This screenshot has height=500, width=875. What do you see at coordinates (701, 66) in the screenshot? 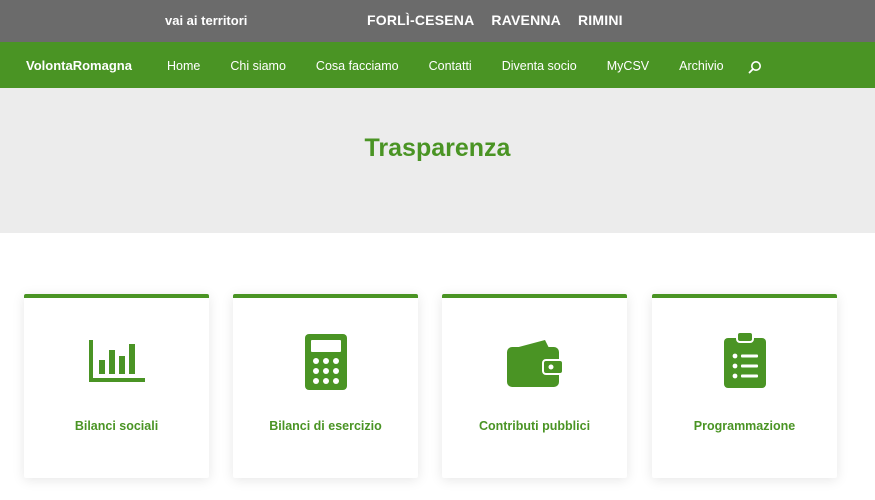
I see `nav-item-archivio: Archivio` at bounding box center [701, 66].